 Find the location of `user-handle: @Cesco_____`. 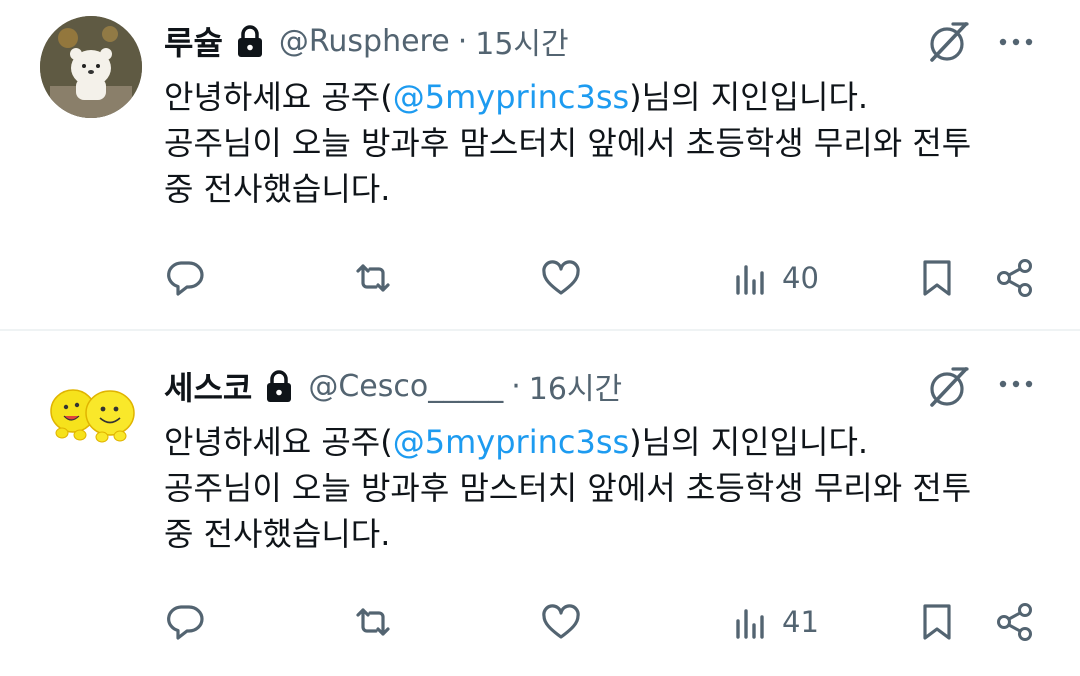

user-handle: @Cesco_____ is located at coordinates (405, 386).